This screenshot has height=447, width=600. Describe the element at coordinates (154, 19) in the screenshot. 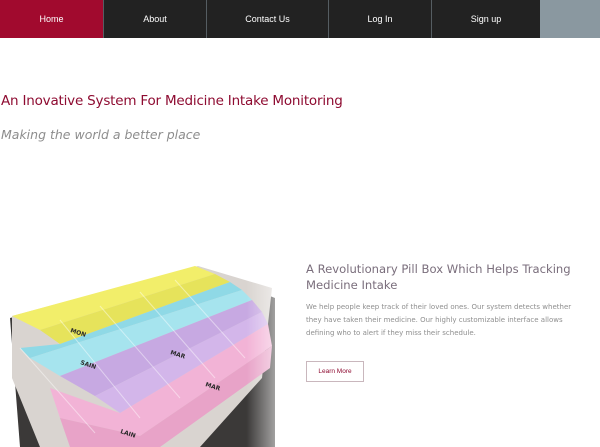

I see `nav-about: About` at that location.